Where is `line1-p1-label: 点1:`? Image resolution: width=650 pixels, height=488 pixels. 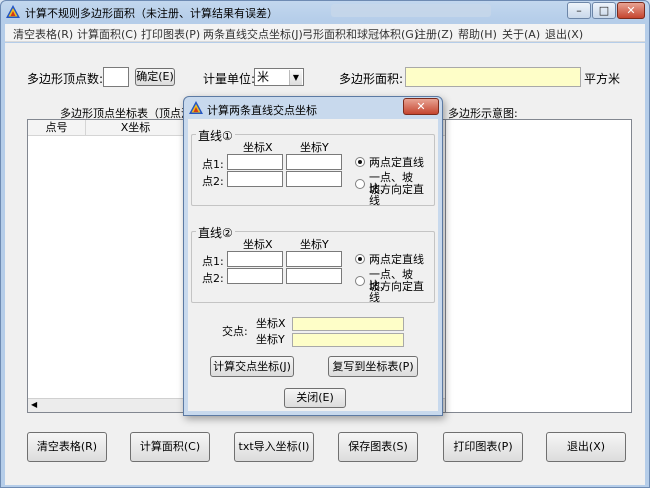
line1-p1-label: 点1: is located at coordinates (213, 164).